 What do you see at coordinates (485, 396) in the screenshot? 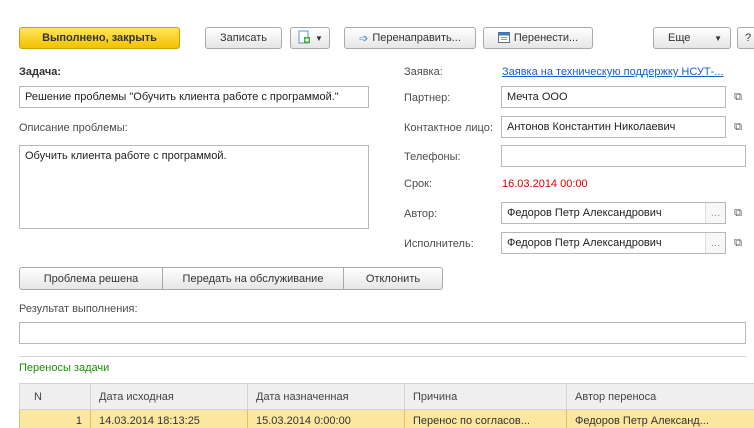
I see `column-header: Причина` at bounding box center [485, 396].